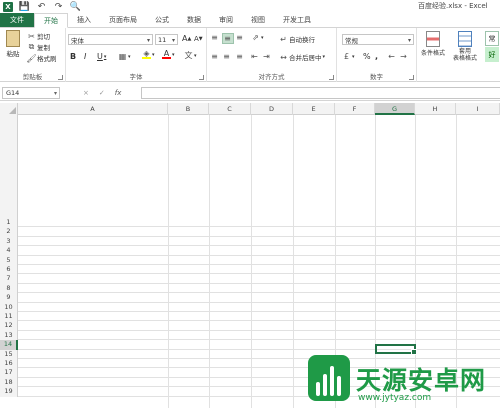  I want to click on alignment-group: ≡ ≡ ≡ ⇗ ▾ ↵ 自动换行 ≡ ≡ ≡ ⇤ ⇥ ↔ 合并后居中 ▾ 对齐方式, so click(272, 55).